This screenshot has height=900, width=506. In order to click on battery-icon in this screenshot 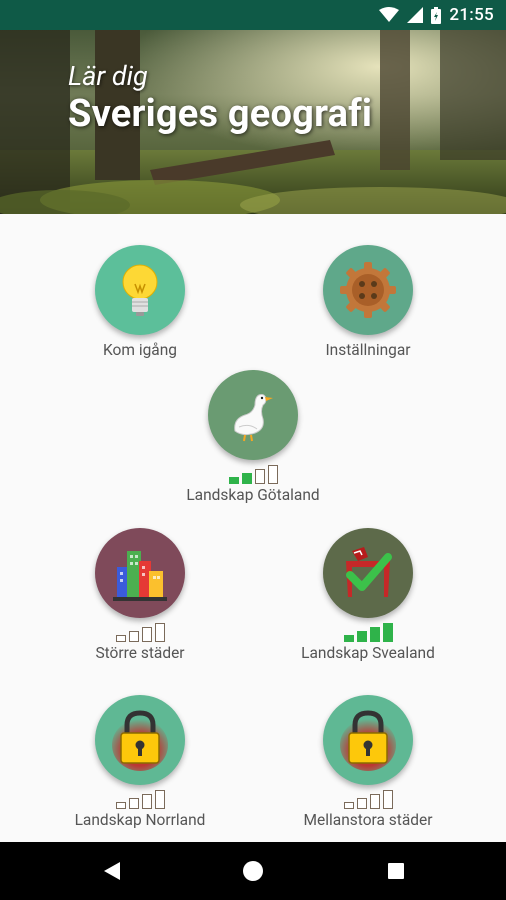, I will do `click(436, 15)`.